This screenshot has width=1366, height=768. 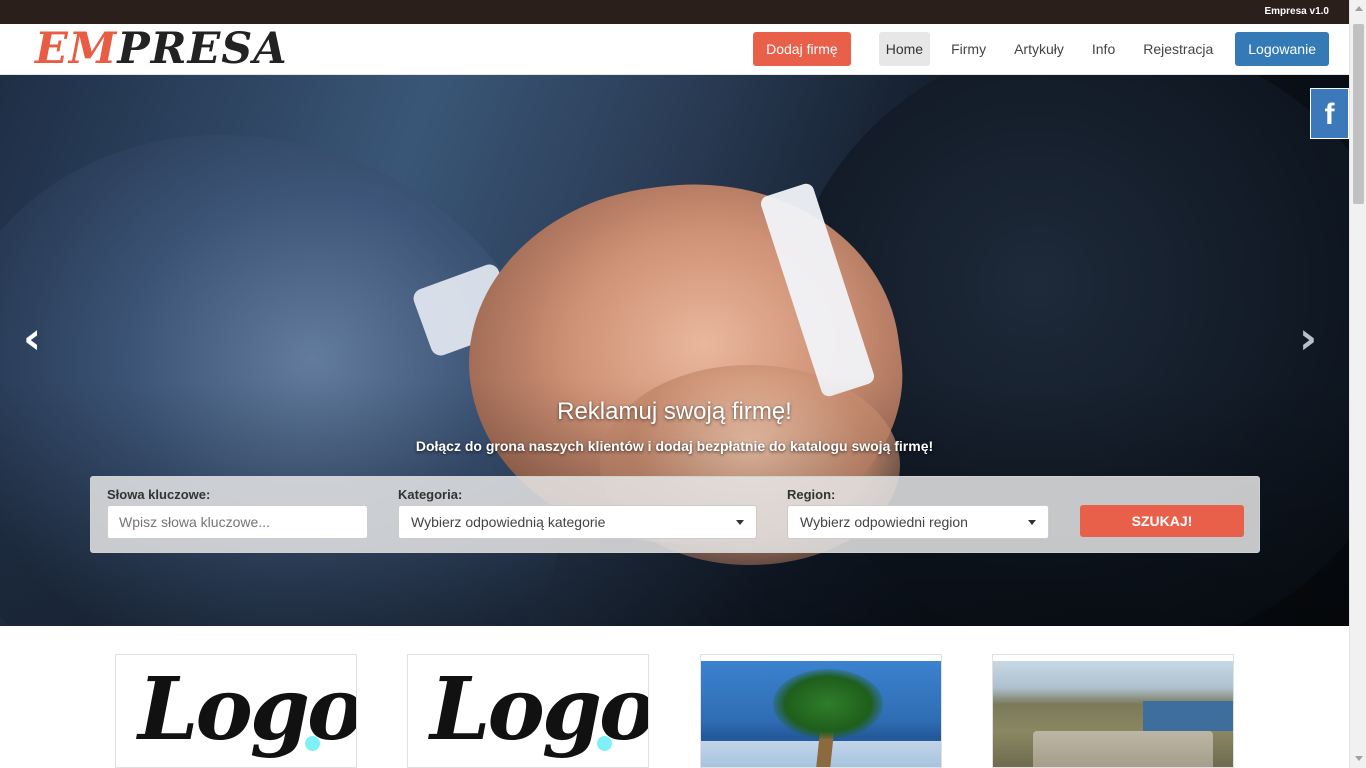 I want to click on palm-image-leaves, so click(x=828, y=704).